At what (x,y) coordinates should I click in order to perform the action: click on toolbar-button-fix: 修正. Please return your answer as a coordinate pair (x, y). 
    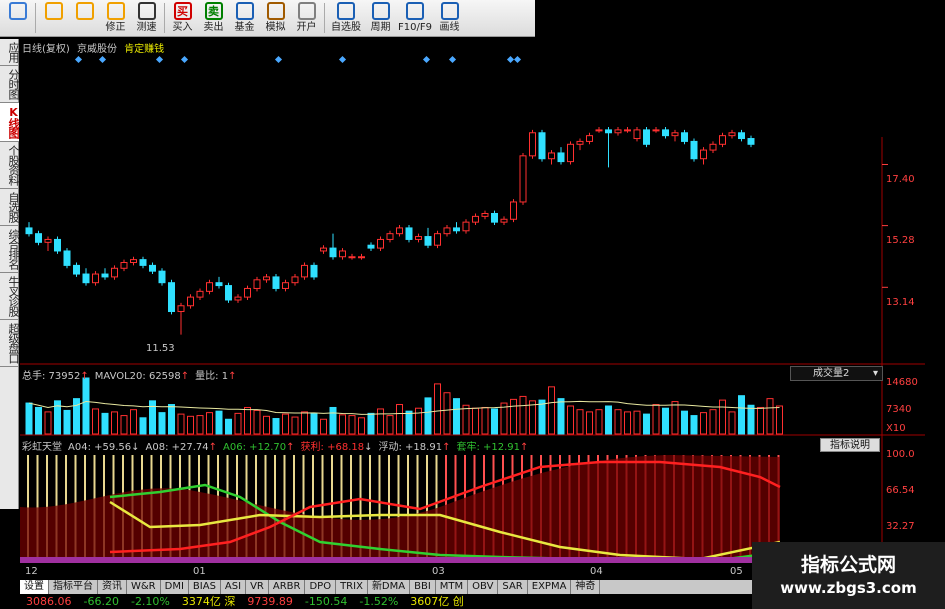
    Looking at the image, I should click on (115, 18).